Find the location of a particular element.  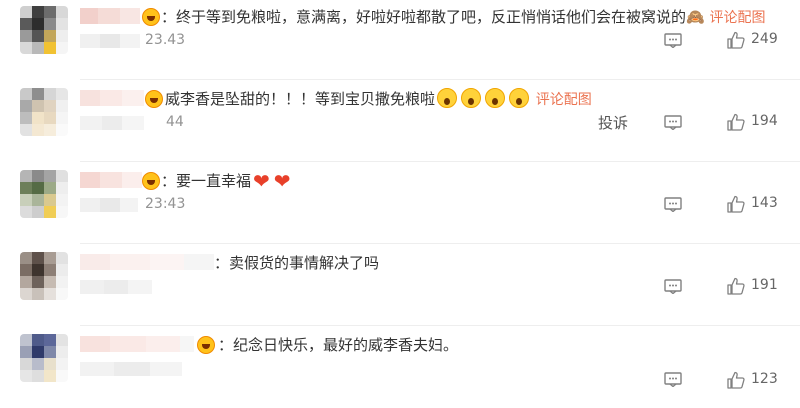

comment-text: ：要一直幸福 ❤ ❤ is located at coordinates (226, 181).